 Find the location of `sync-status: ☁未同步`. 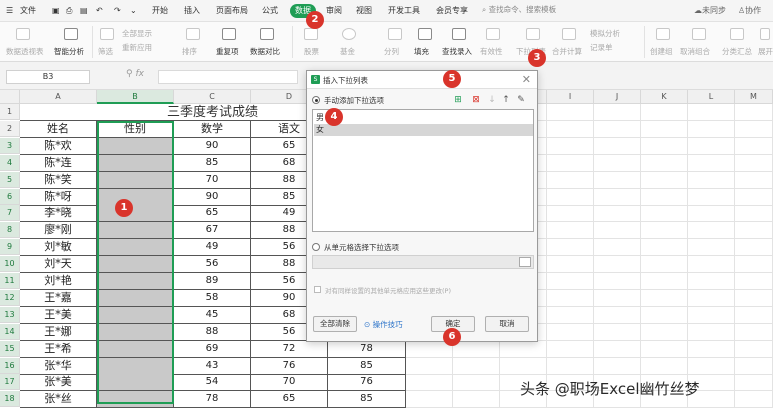

sync-status: ☁未同步 is located at coordinates (710, 11).